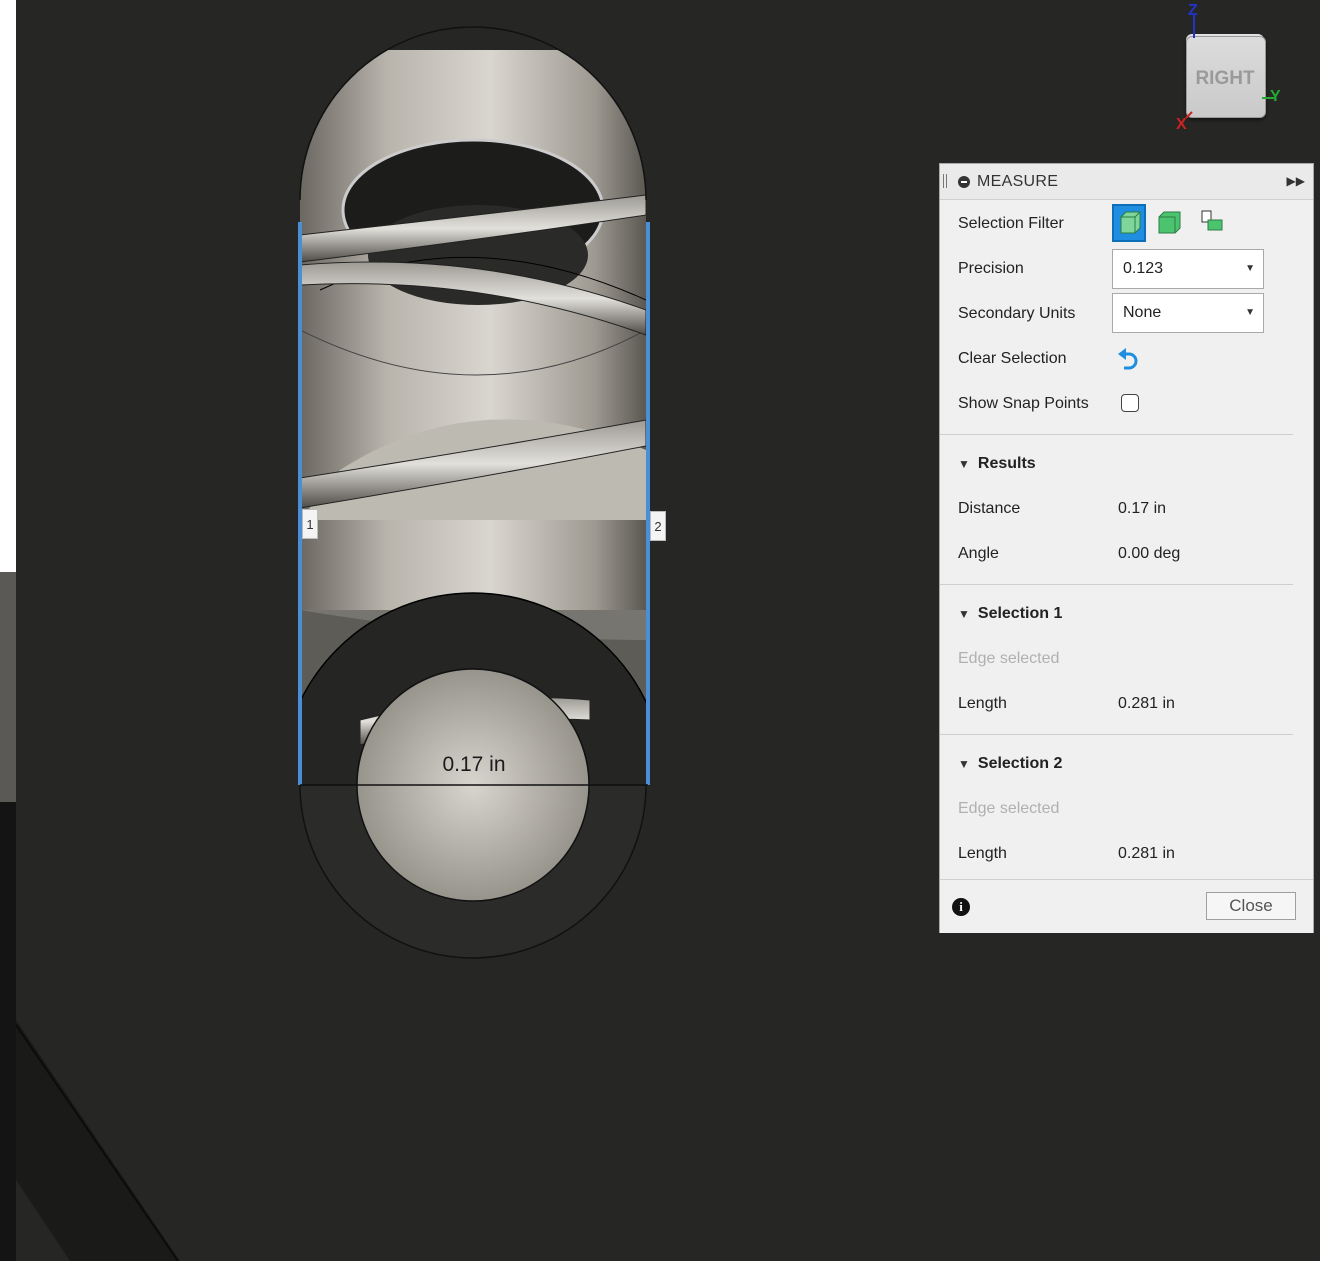 This screenshot has width=1320, height=1261. What do you see at coordinates (964, 182) in the screenshot?
I see `measure-minus-icon` at bounding box center [964, 182].